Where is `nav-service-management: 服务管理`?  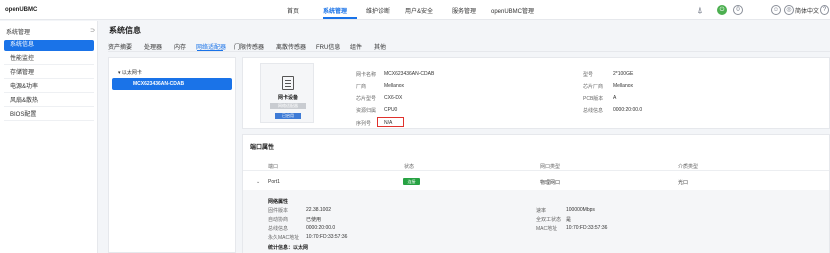 nav-service-management: 服务管理 is located at coordinates (464, 10).